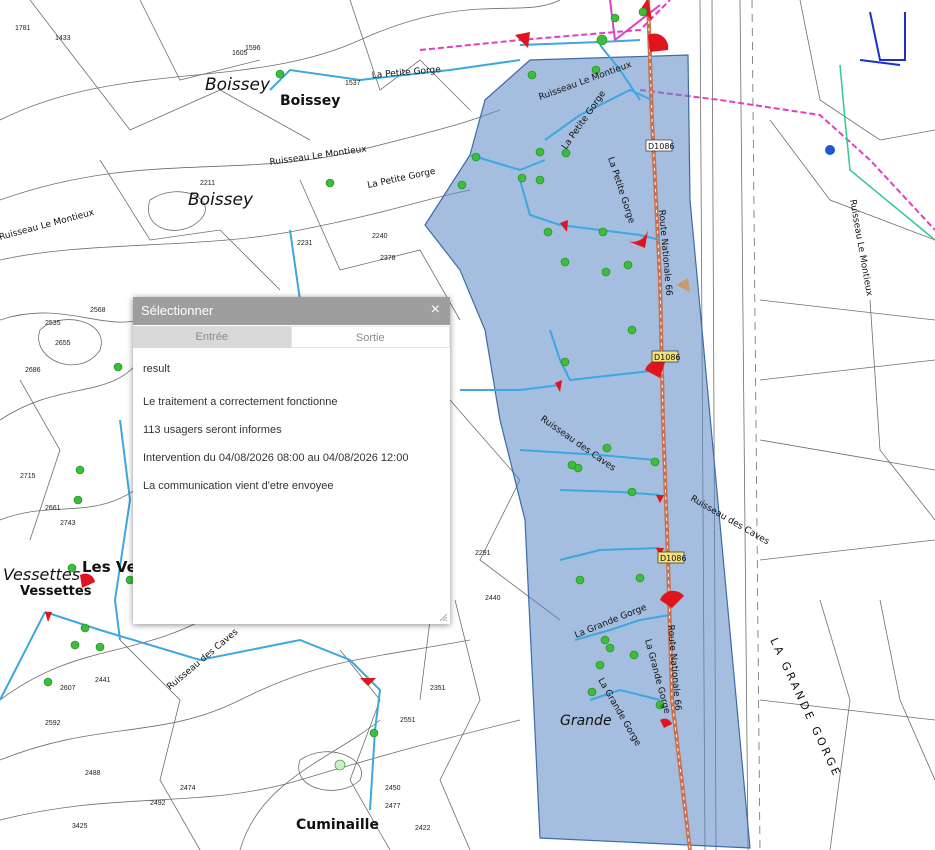 The image size is (935, 850). Describe the element at coordinates (80, 826) in the screenshot. I see `parcel-number: 3425` at that location.